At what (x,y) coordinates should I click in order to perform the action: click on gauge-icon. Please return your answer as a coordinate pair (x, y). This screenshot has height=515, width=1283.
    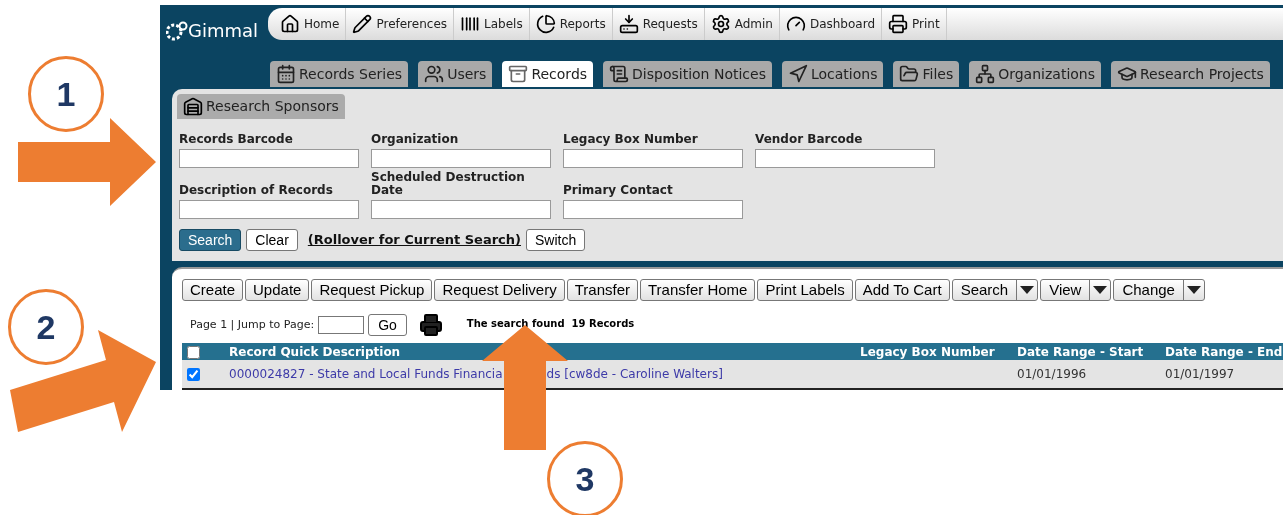
    Looking at the image, I should click on (795, 24).